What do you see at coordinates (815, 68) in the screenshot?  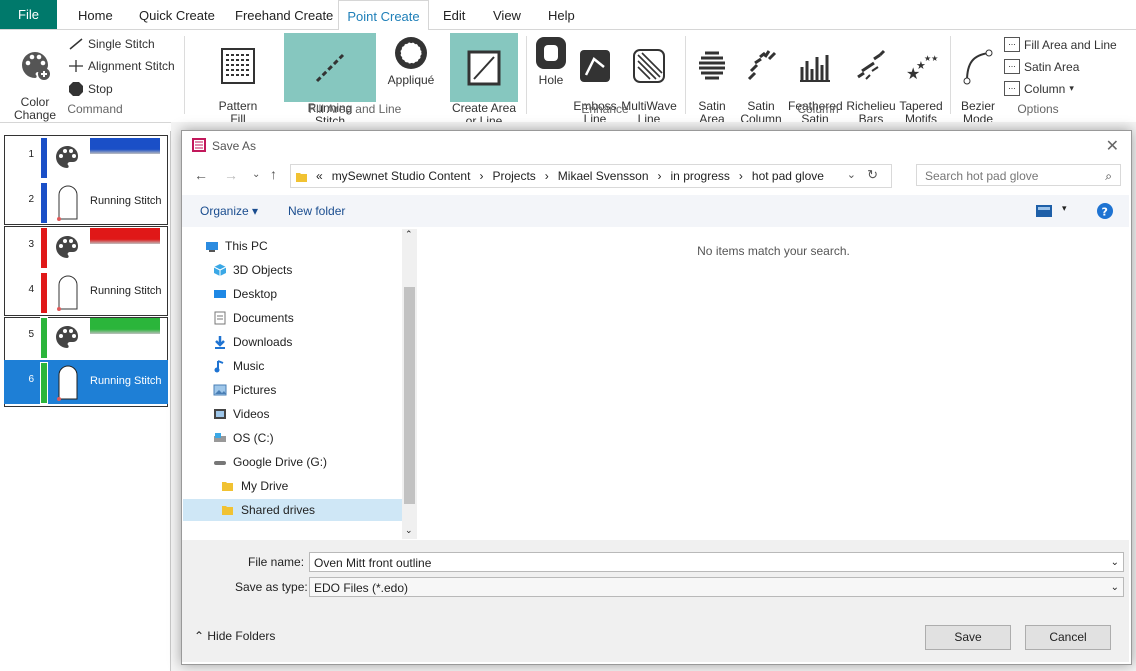 I see `feathered-satin-icon` at bounding box center [815, 68].